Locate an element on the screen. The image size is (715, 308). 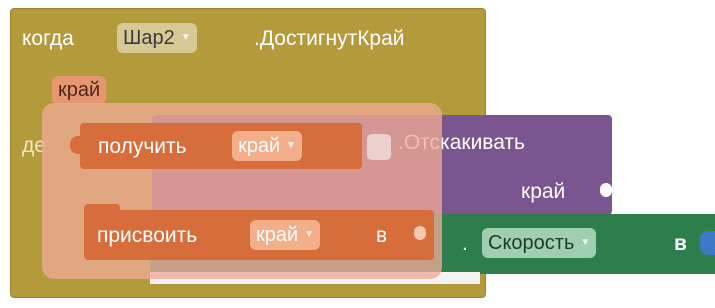
set-label: присвоить is located at coordinates (147, 235).